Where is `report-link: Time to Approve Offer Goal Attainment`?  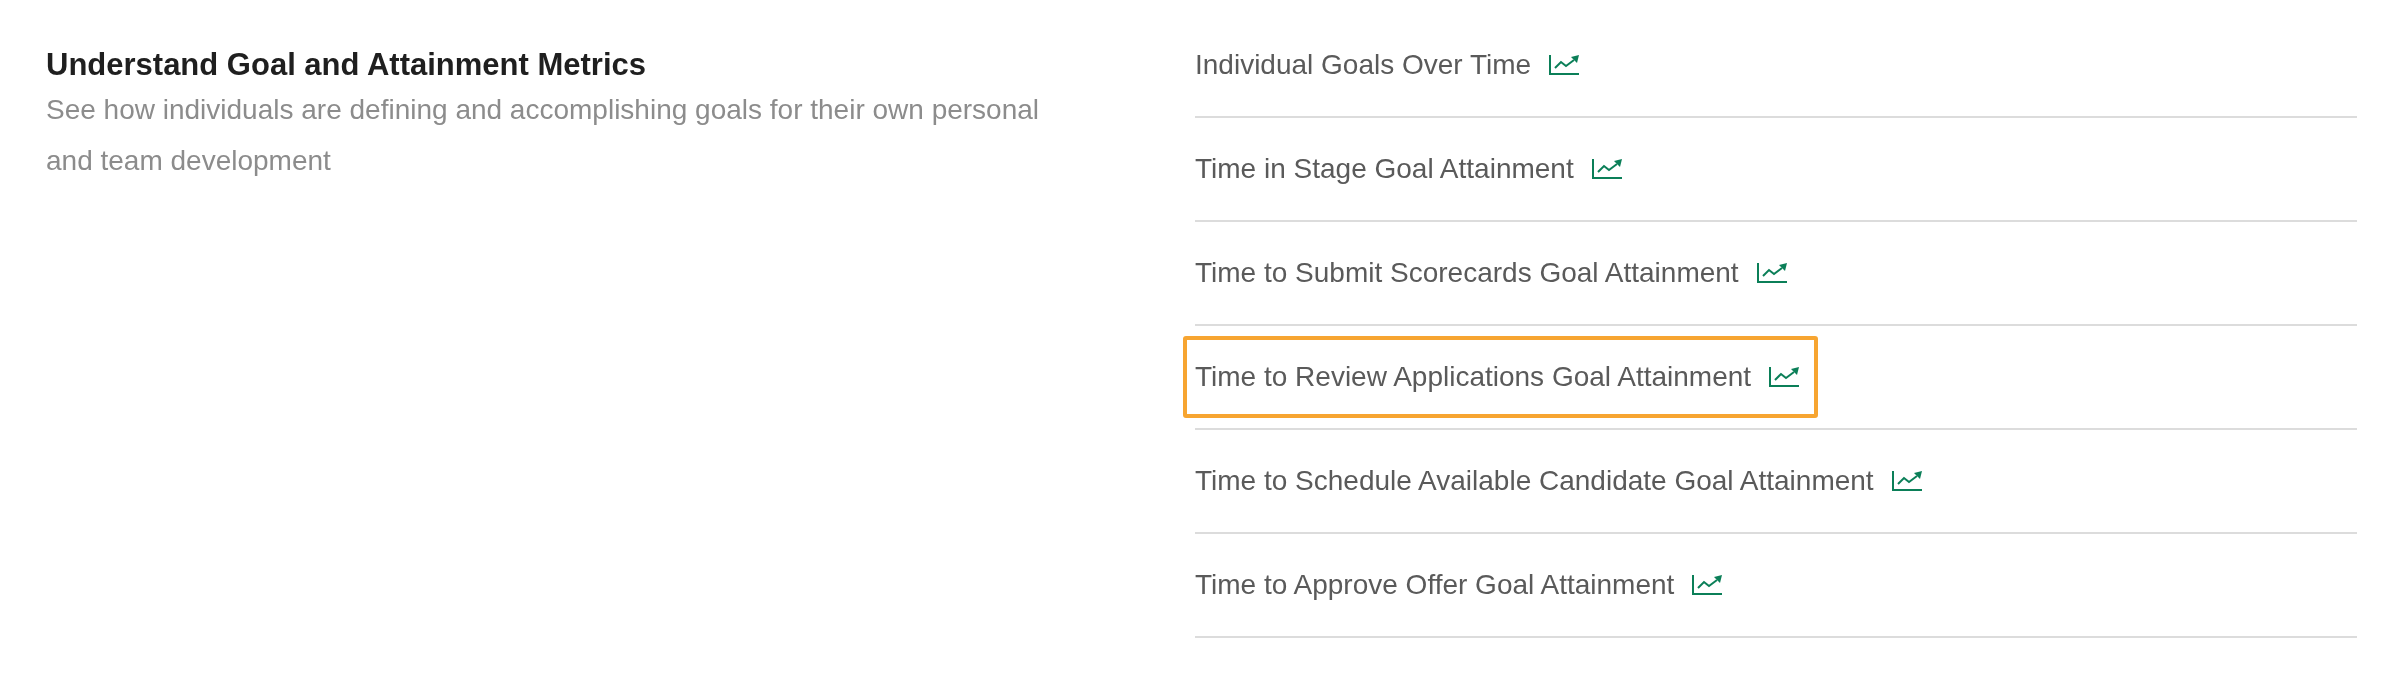
report-link: Time to Approve Offer Goal Attainment is located at coordinates (1462, 585).